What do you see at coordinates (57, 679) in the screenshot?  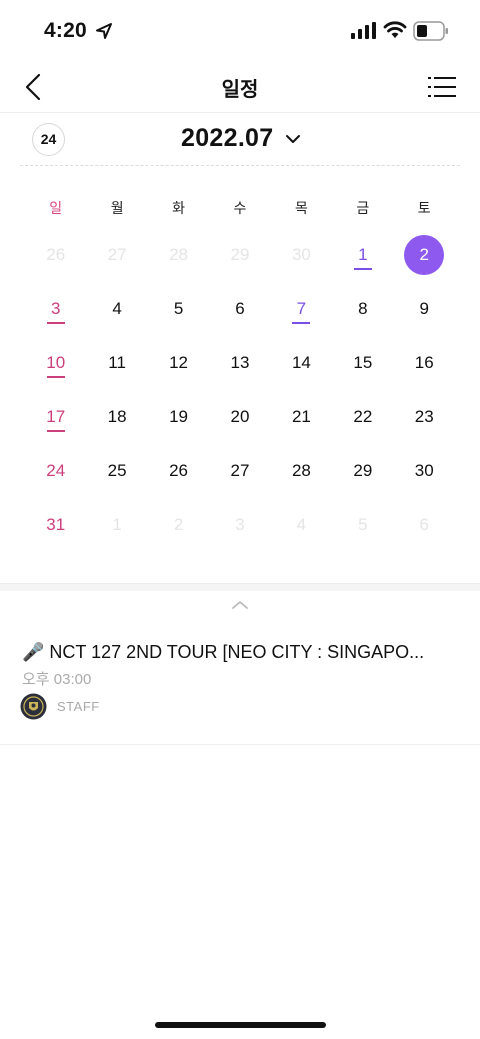 I see `event-time: 오후 03:00` at bounding box center [57, 679].